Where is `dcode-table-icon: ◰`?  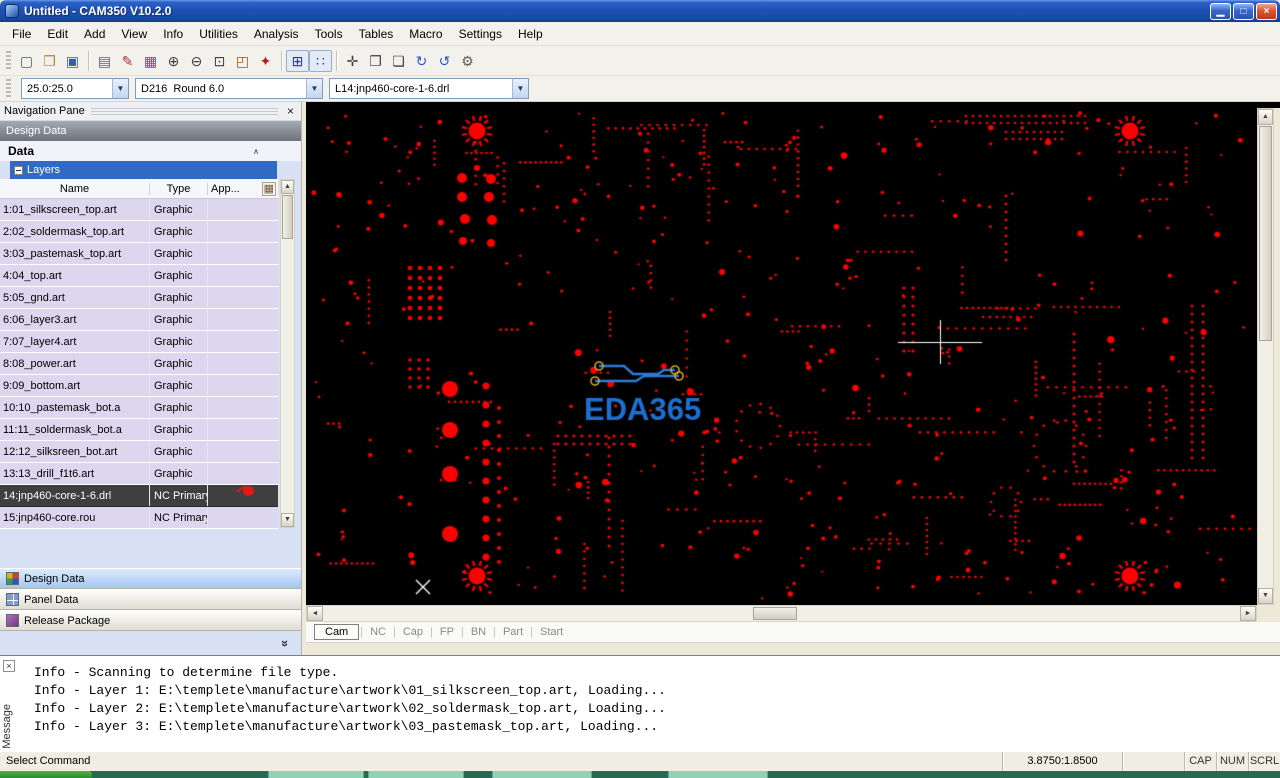
dcode-table-icon: ◰ is located at coordinates (242, 61).